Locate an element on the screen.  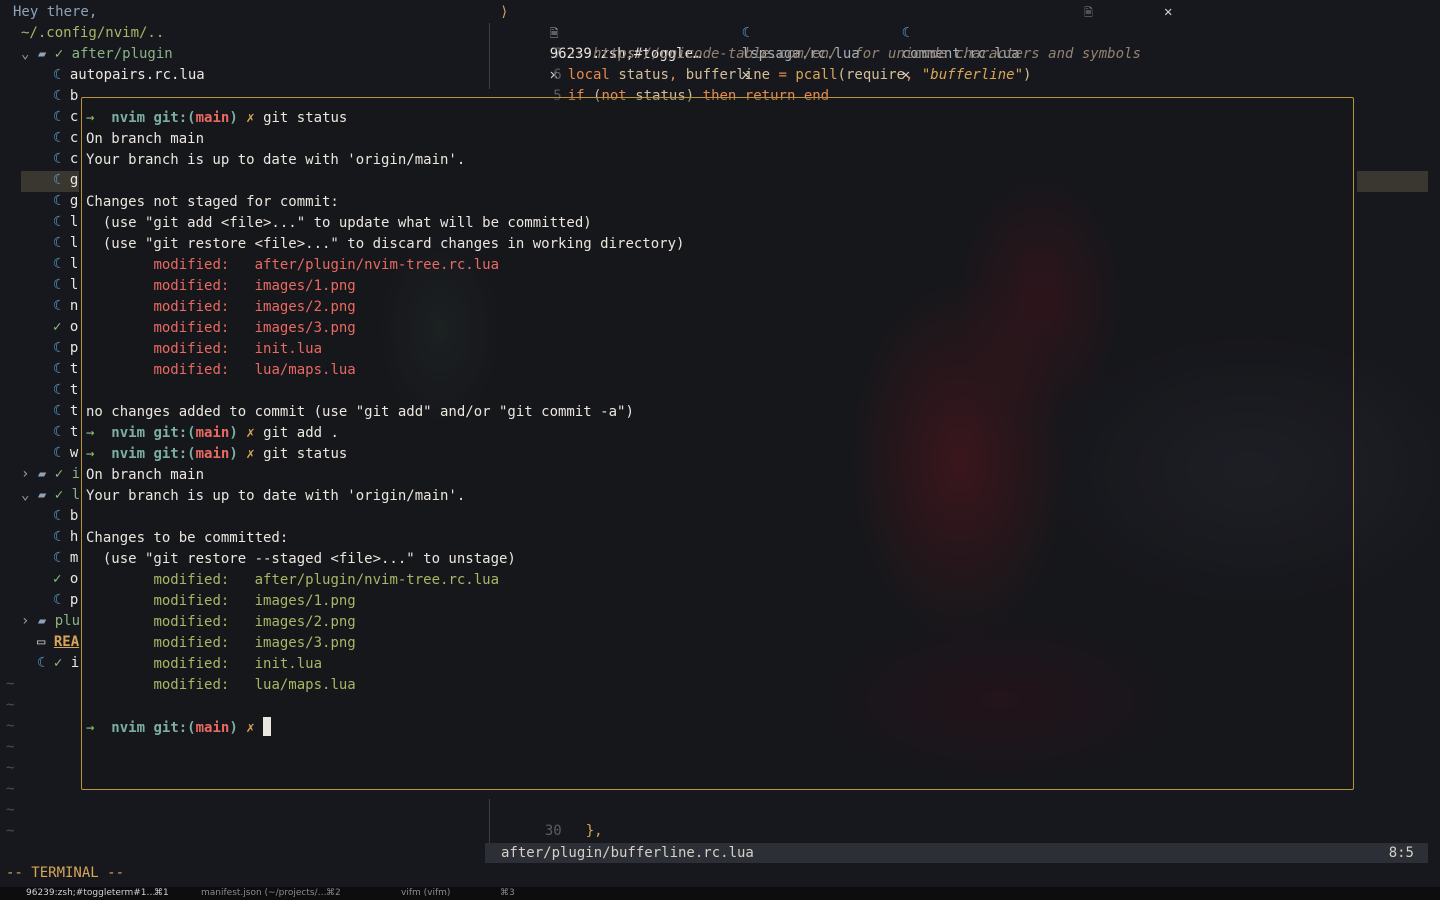
terminal-cursor is located at coordinates (267, 726).